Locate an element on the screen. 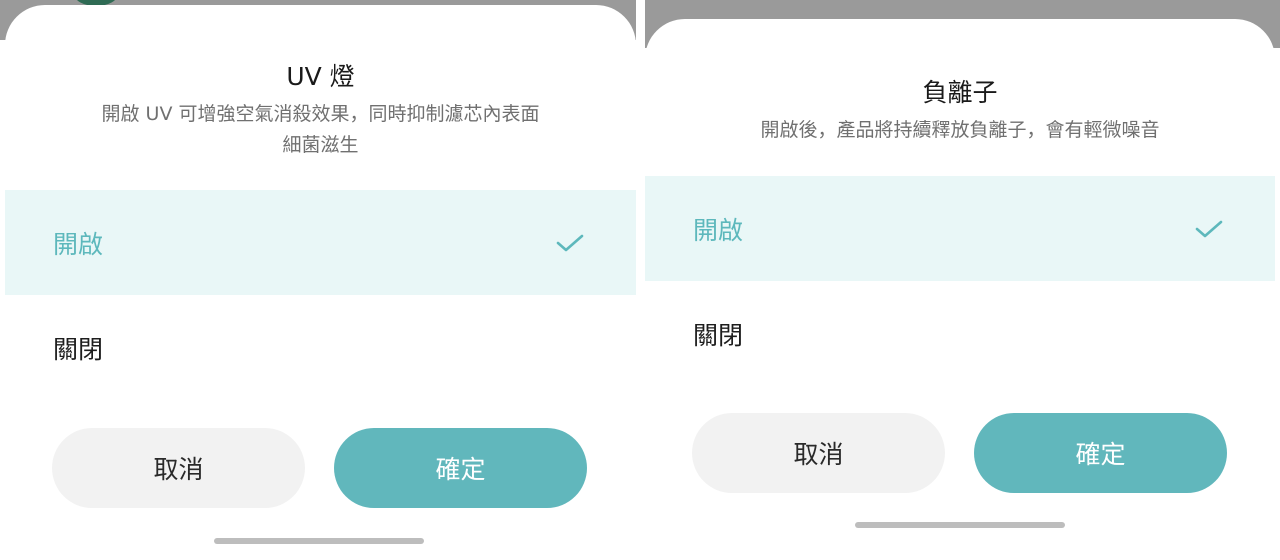 This screenshot has height=560, width=1280. sheet-description: 開啟後，產品將持續釋放負離子，會有輕微噪音 is located at coordinates (960, 130).